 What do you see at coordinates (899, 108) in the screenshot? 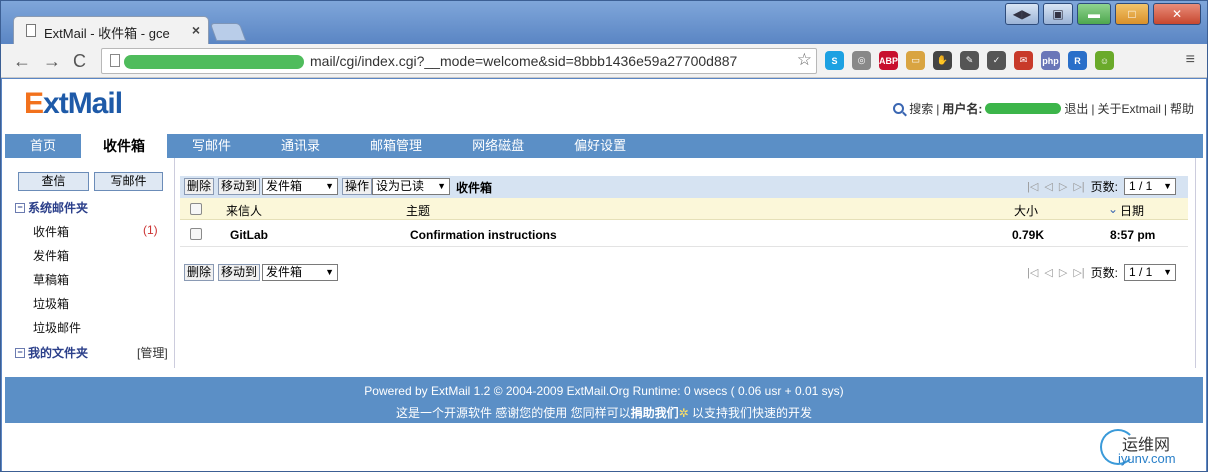
I see `search-icon` at bounding box center [899, 108].